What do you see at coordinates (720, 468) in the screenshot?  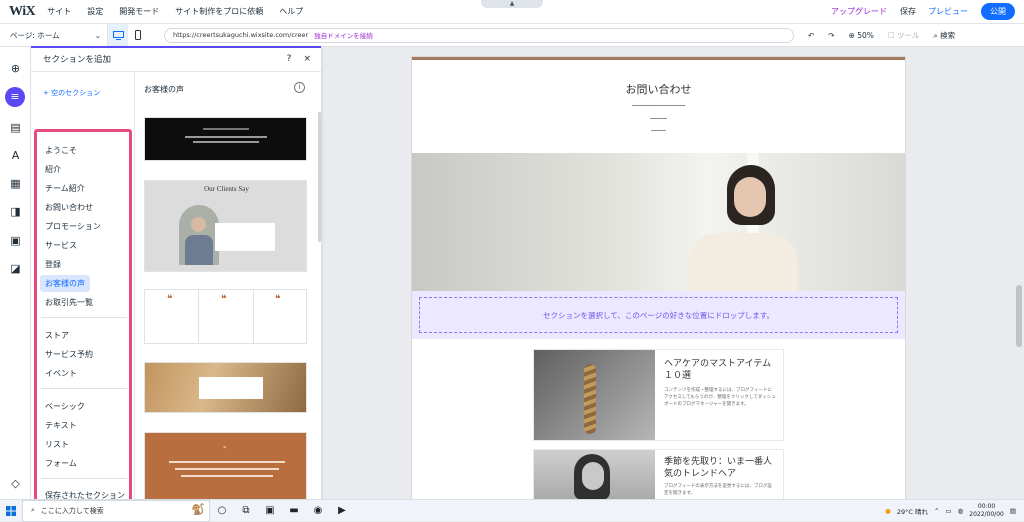 I see `blog-card-title: 季節を先取り：いま一番人気のトレンドヘア` at bounding box center [720, 468].